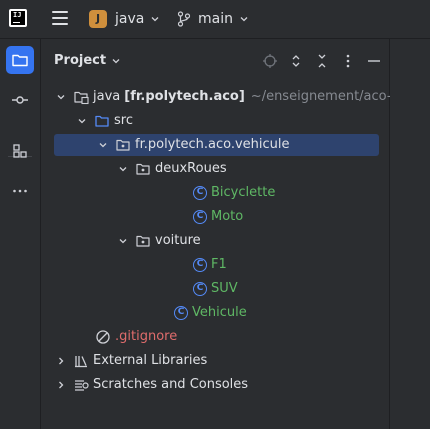 Image resolution: width=430 pixels, height=429 pixels. What do you see at coordinates (215, 121) in the screenshot?
I see `tree-item-src: src` at bounding box center [215, 121].